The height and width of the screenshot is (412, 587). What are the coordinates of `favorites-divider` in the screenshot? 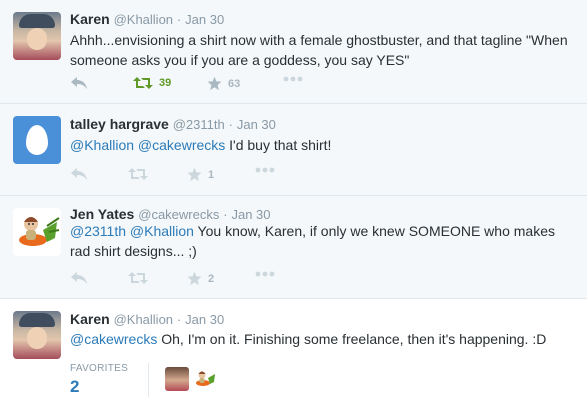 It's located at (148, 380).